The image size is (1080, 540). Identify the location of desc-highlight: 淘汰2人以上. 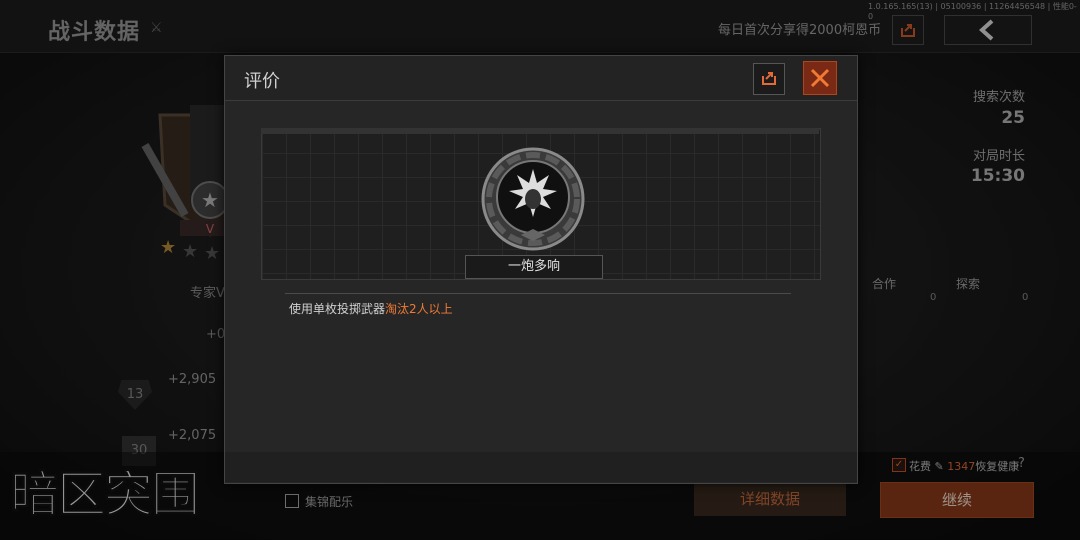
(419, 309).